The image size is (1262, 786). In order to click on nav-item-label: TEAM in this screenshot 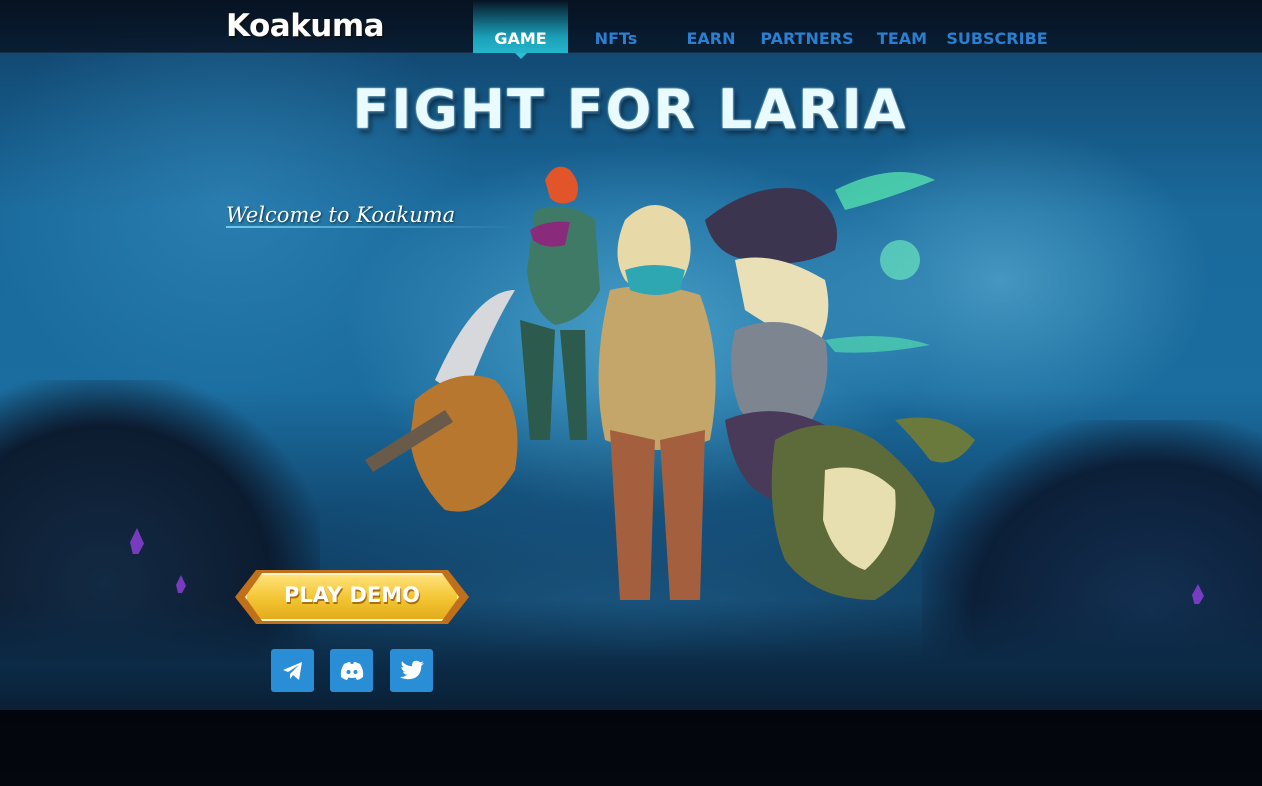, I will do `click(902, 38)`.